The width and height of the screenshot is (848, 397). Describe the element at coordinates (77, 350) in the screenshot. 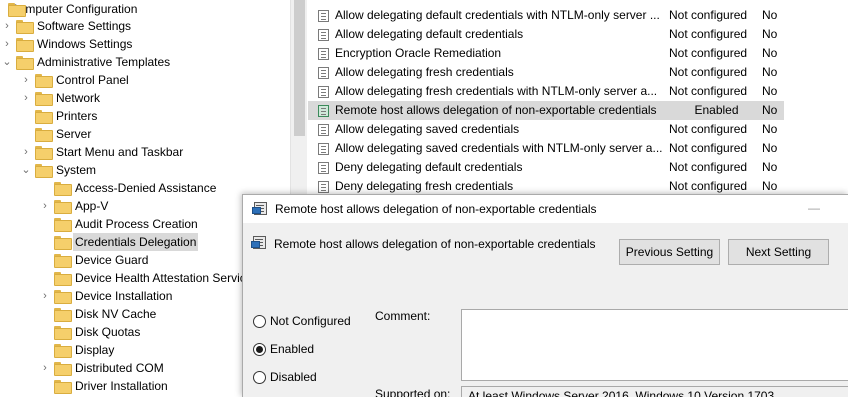

I see `tree-item-display: Display` at that location.